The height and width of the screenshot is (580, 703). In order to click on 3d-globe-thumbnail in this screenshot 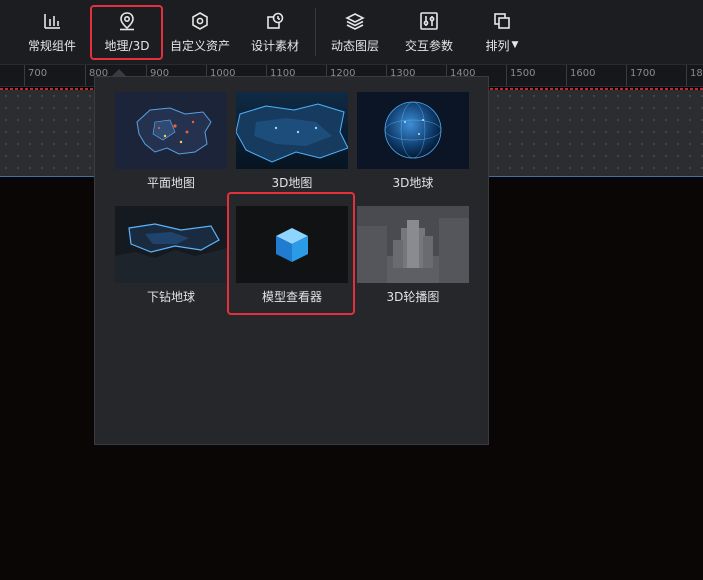, I will do `click(413, 130)`.